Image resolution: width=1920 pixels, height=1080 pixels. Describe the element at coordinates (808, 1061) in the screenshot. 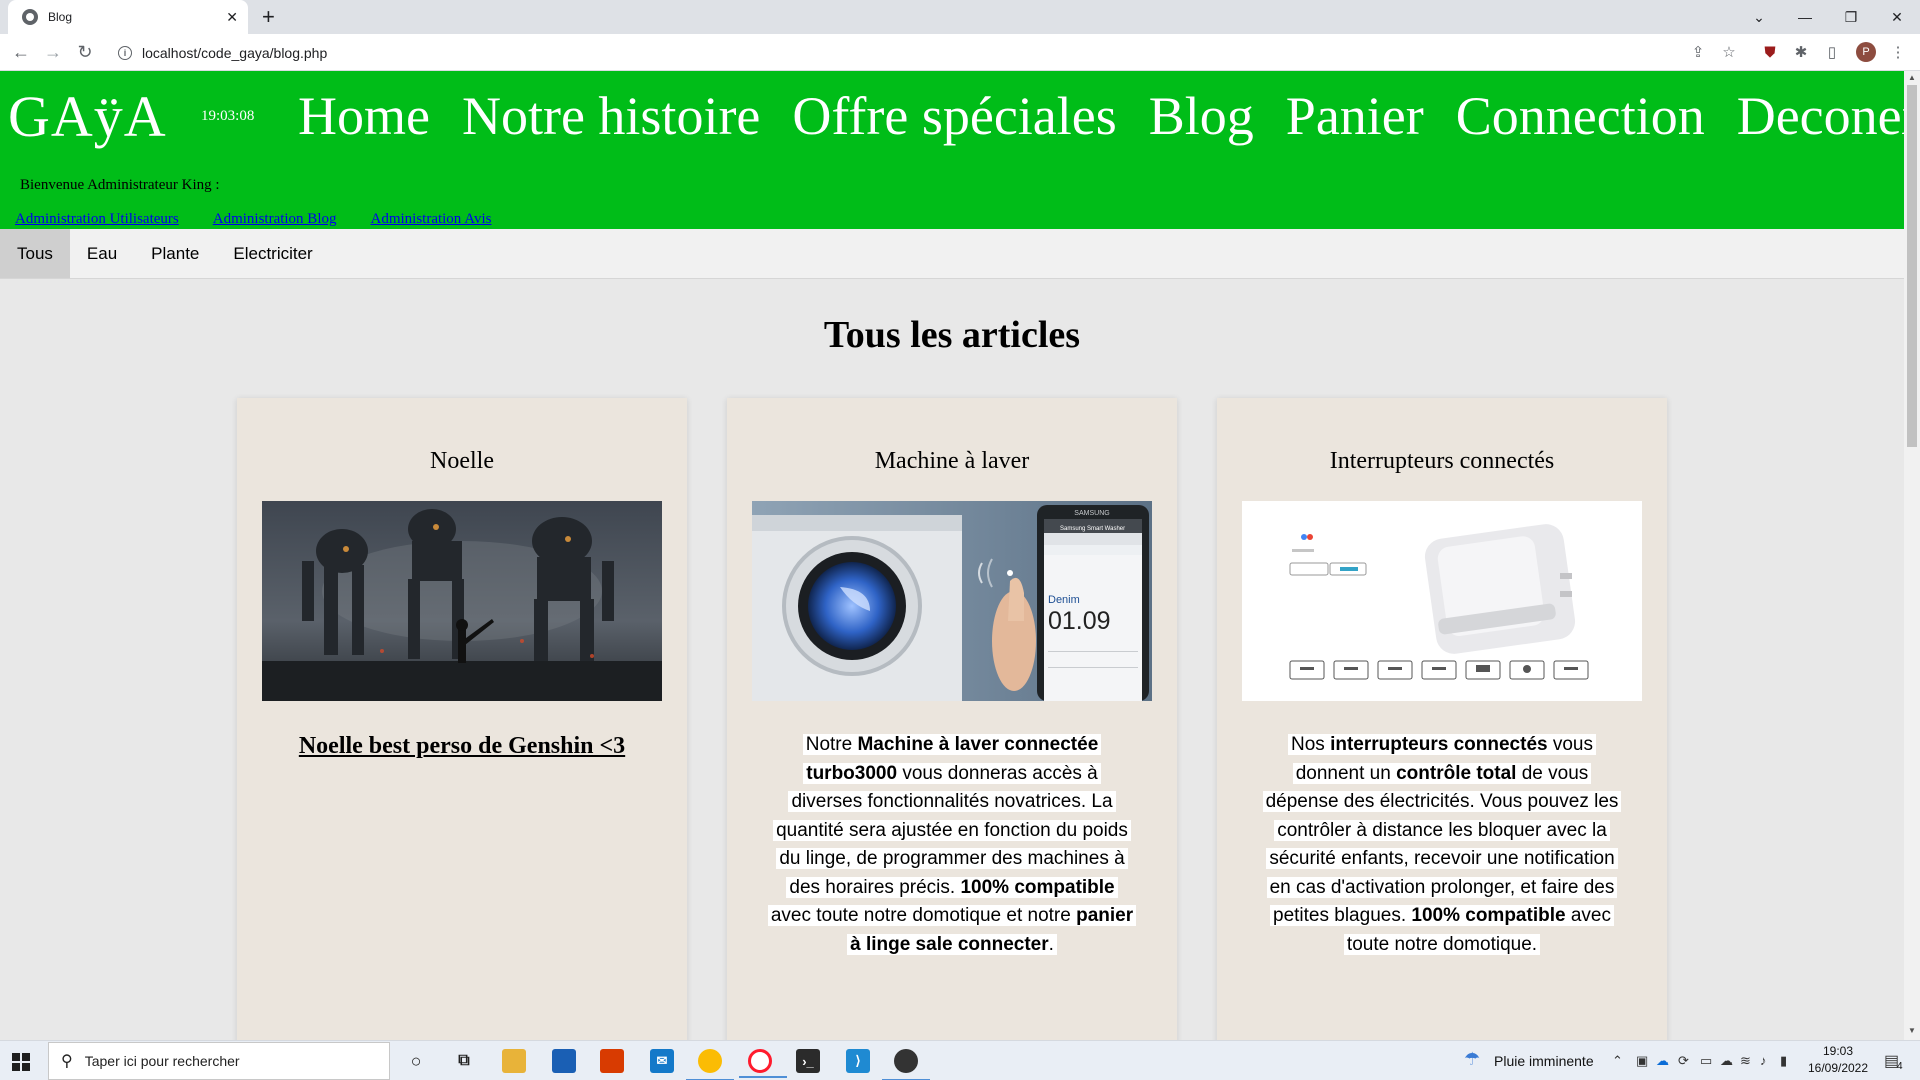

I see `terminal-icon: ›_` at that location.